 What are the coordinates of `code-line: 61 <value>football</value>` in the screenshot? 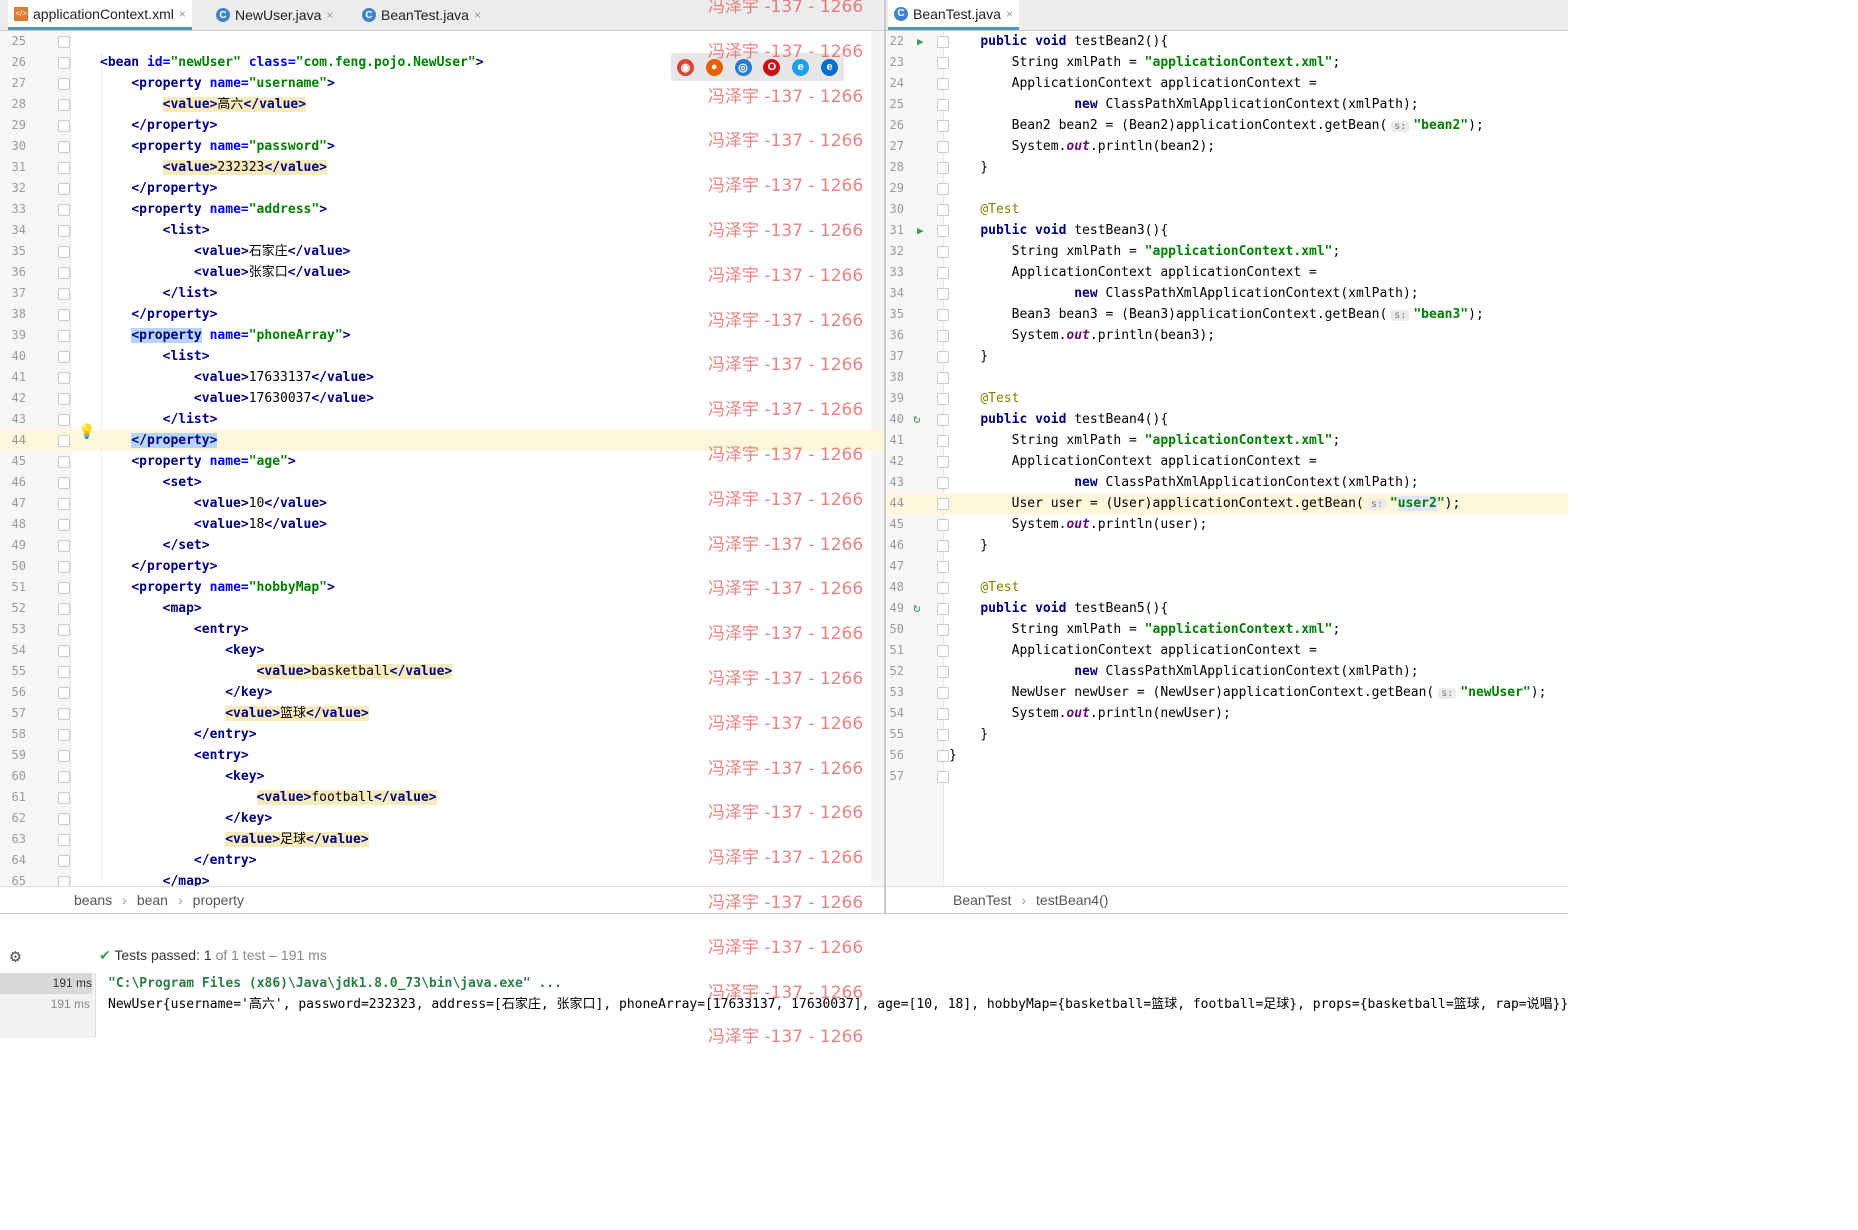 It's located at (442, 797).